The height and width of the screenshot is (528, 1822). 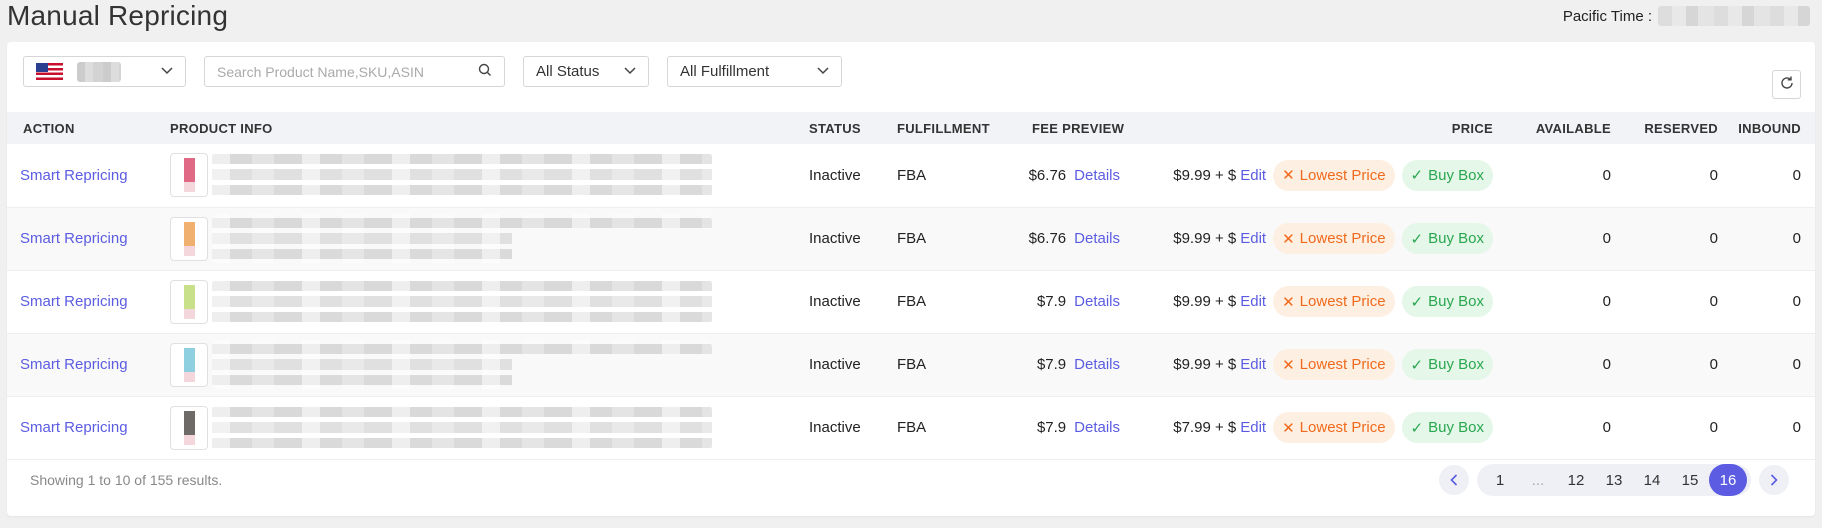 I want to click on fee-preview-cell: $6.76 Details, so click(x=1074, y=238).